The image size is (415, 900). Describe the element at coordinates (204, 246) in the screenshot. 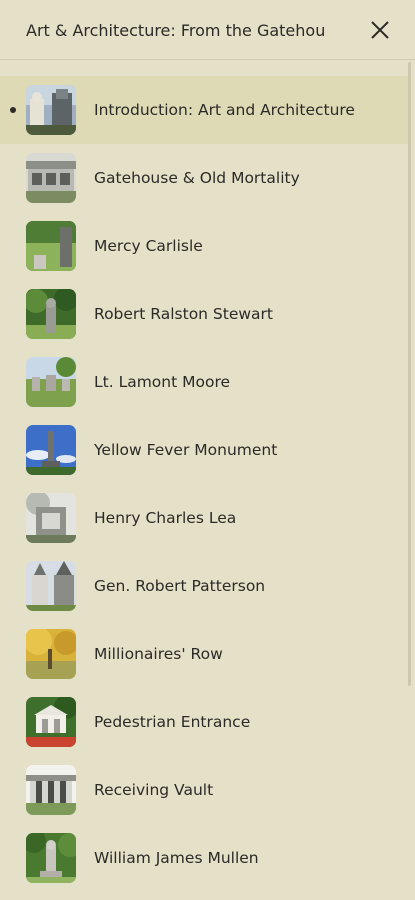

I see `stop-item-mercy-carlisle: Mercy Carlisle` at that location.